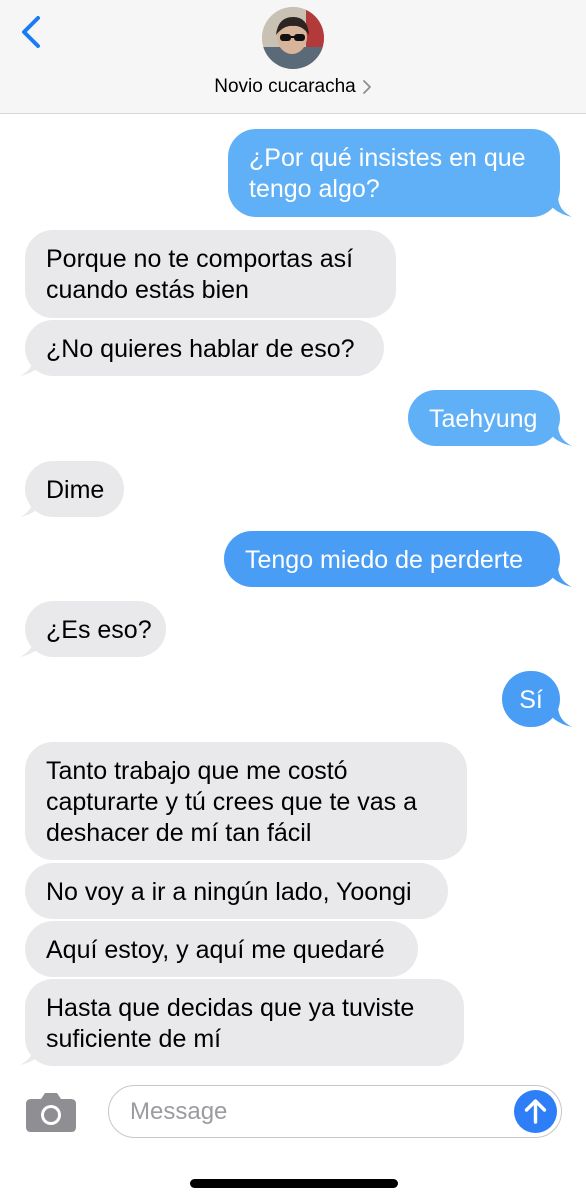 The height and width of the screenshot is (1200, 586). I want to click on send-button, so click(535, 1111).